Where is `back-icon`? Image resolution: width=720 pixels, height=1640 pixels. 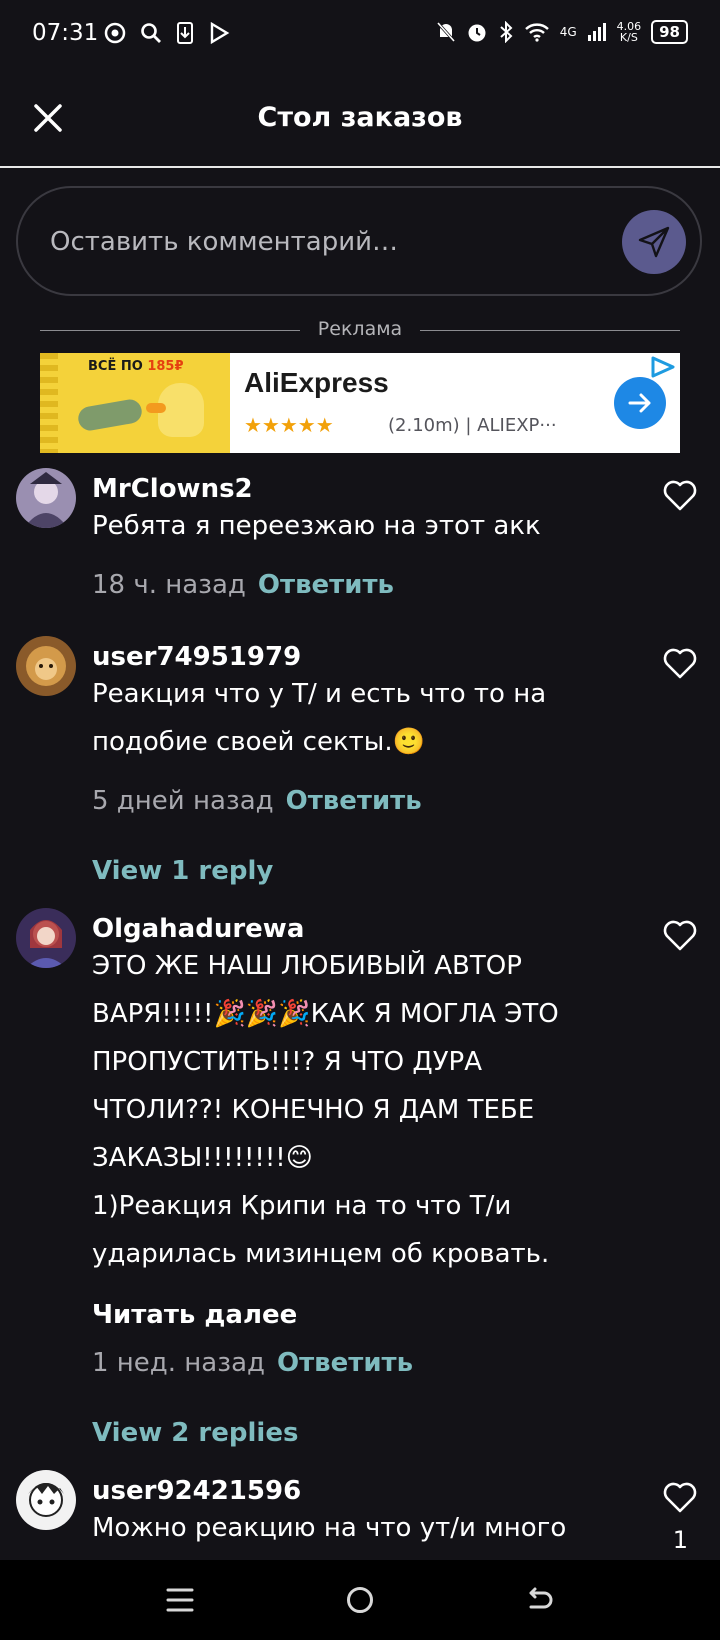
back-icon is located at coordinates (541, 1598).